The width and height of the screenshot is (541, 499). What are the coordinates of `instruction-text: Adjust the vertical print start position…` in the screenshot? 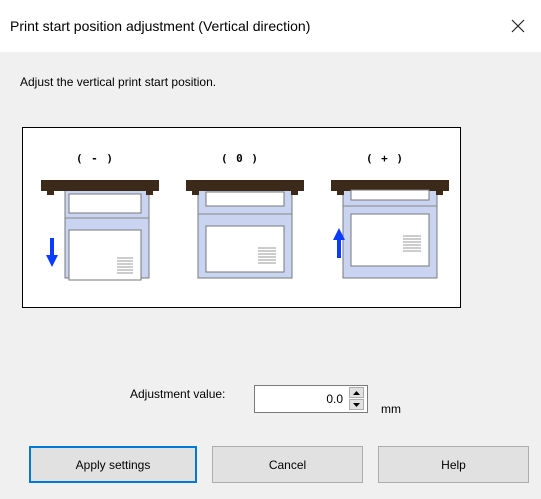 It's located at (118, 82).